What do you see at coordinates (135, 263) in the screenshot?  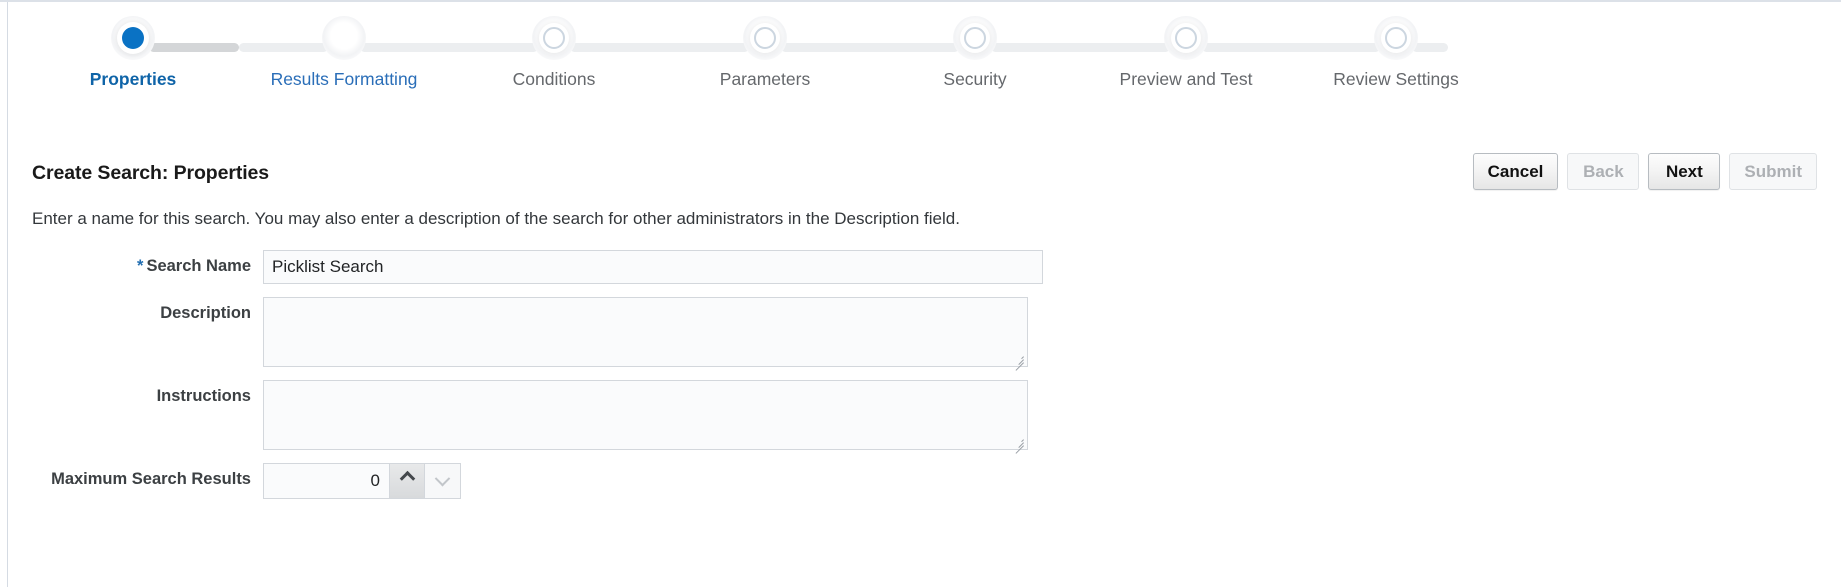 I see `search-name-label: * Search Name` at bounding box center [135, 263].